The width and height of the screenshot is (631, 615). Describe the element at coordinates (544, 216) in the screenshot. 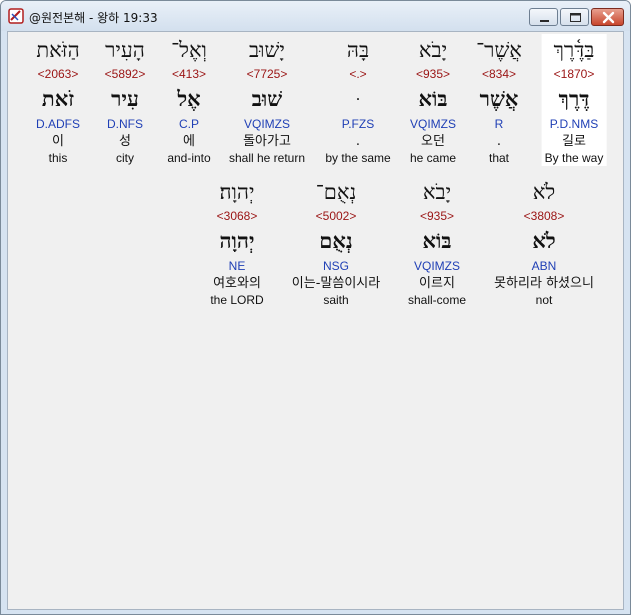

I see `strong-number: <3808>` at that location.